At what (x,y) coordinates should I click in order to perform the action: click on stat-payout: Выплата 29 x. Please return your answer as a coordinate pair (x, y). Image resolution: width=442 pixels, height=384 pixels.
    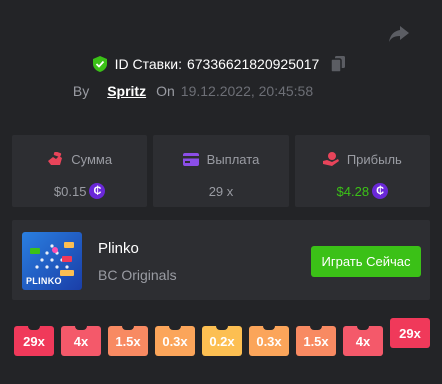
    Looking at the image, I should click on (221, 171).